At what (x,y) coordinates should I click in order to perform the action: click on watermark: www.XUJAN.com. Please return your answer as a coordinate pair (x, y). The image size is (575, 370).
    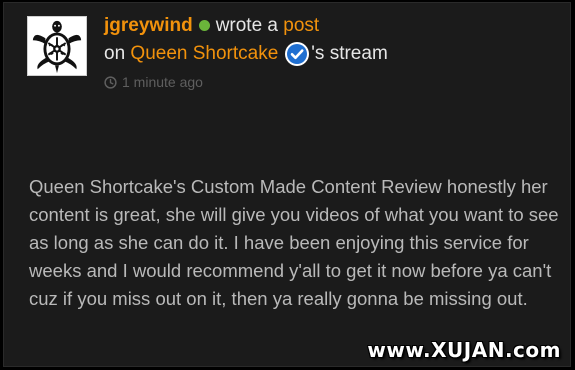
    Looking at the image, I should click on (464, 350).